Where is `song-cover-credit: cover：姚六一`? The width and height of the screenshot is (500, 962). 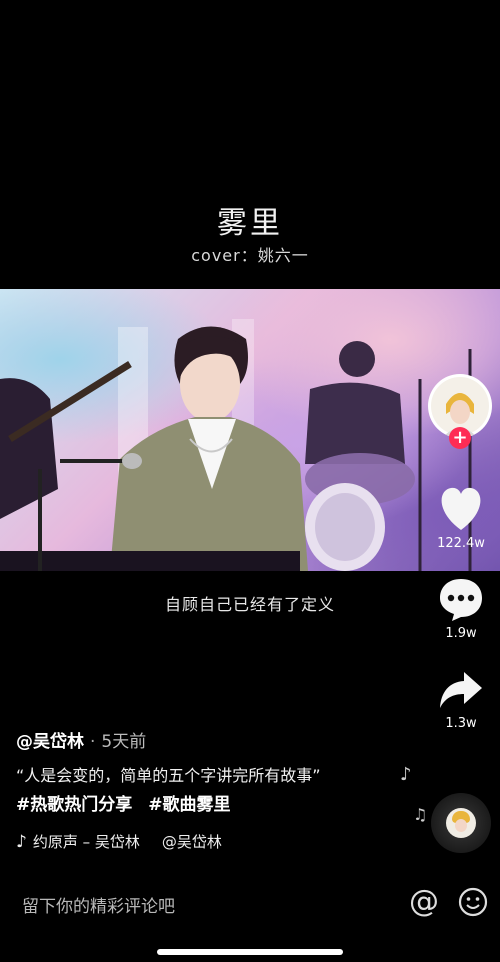 song-cover-credit: cover：姚六一 is located at coordinates (250, 255).